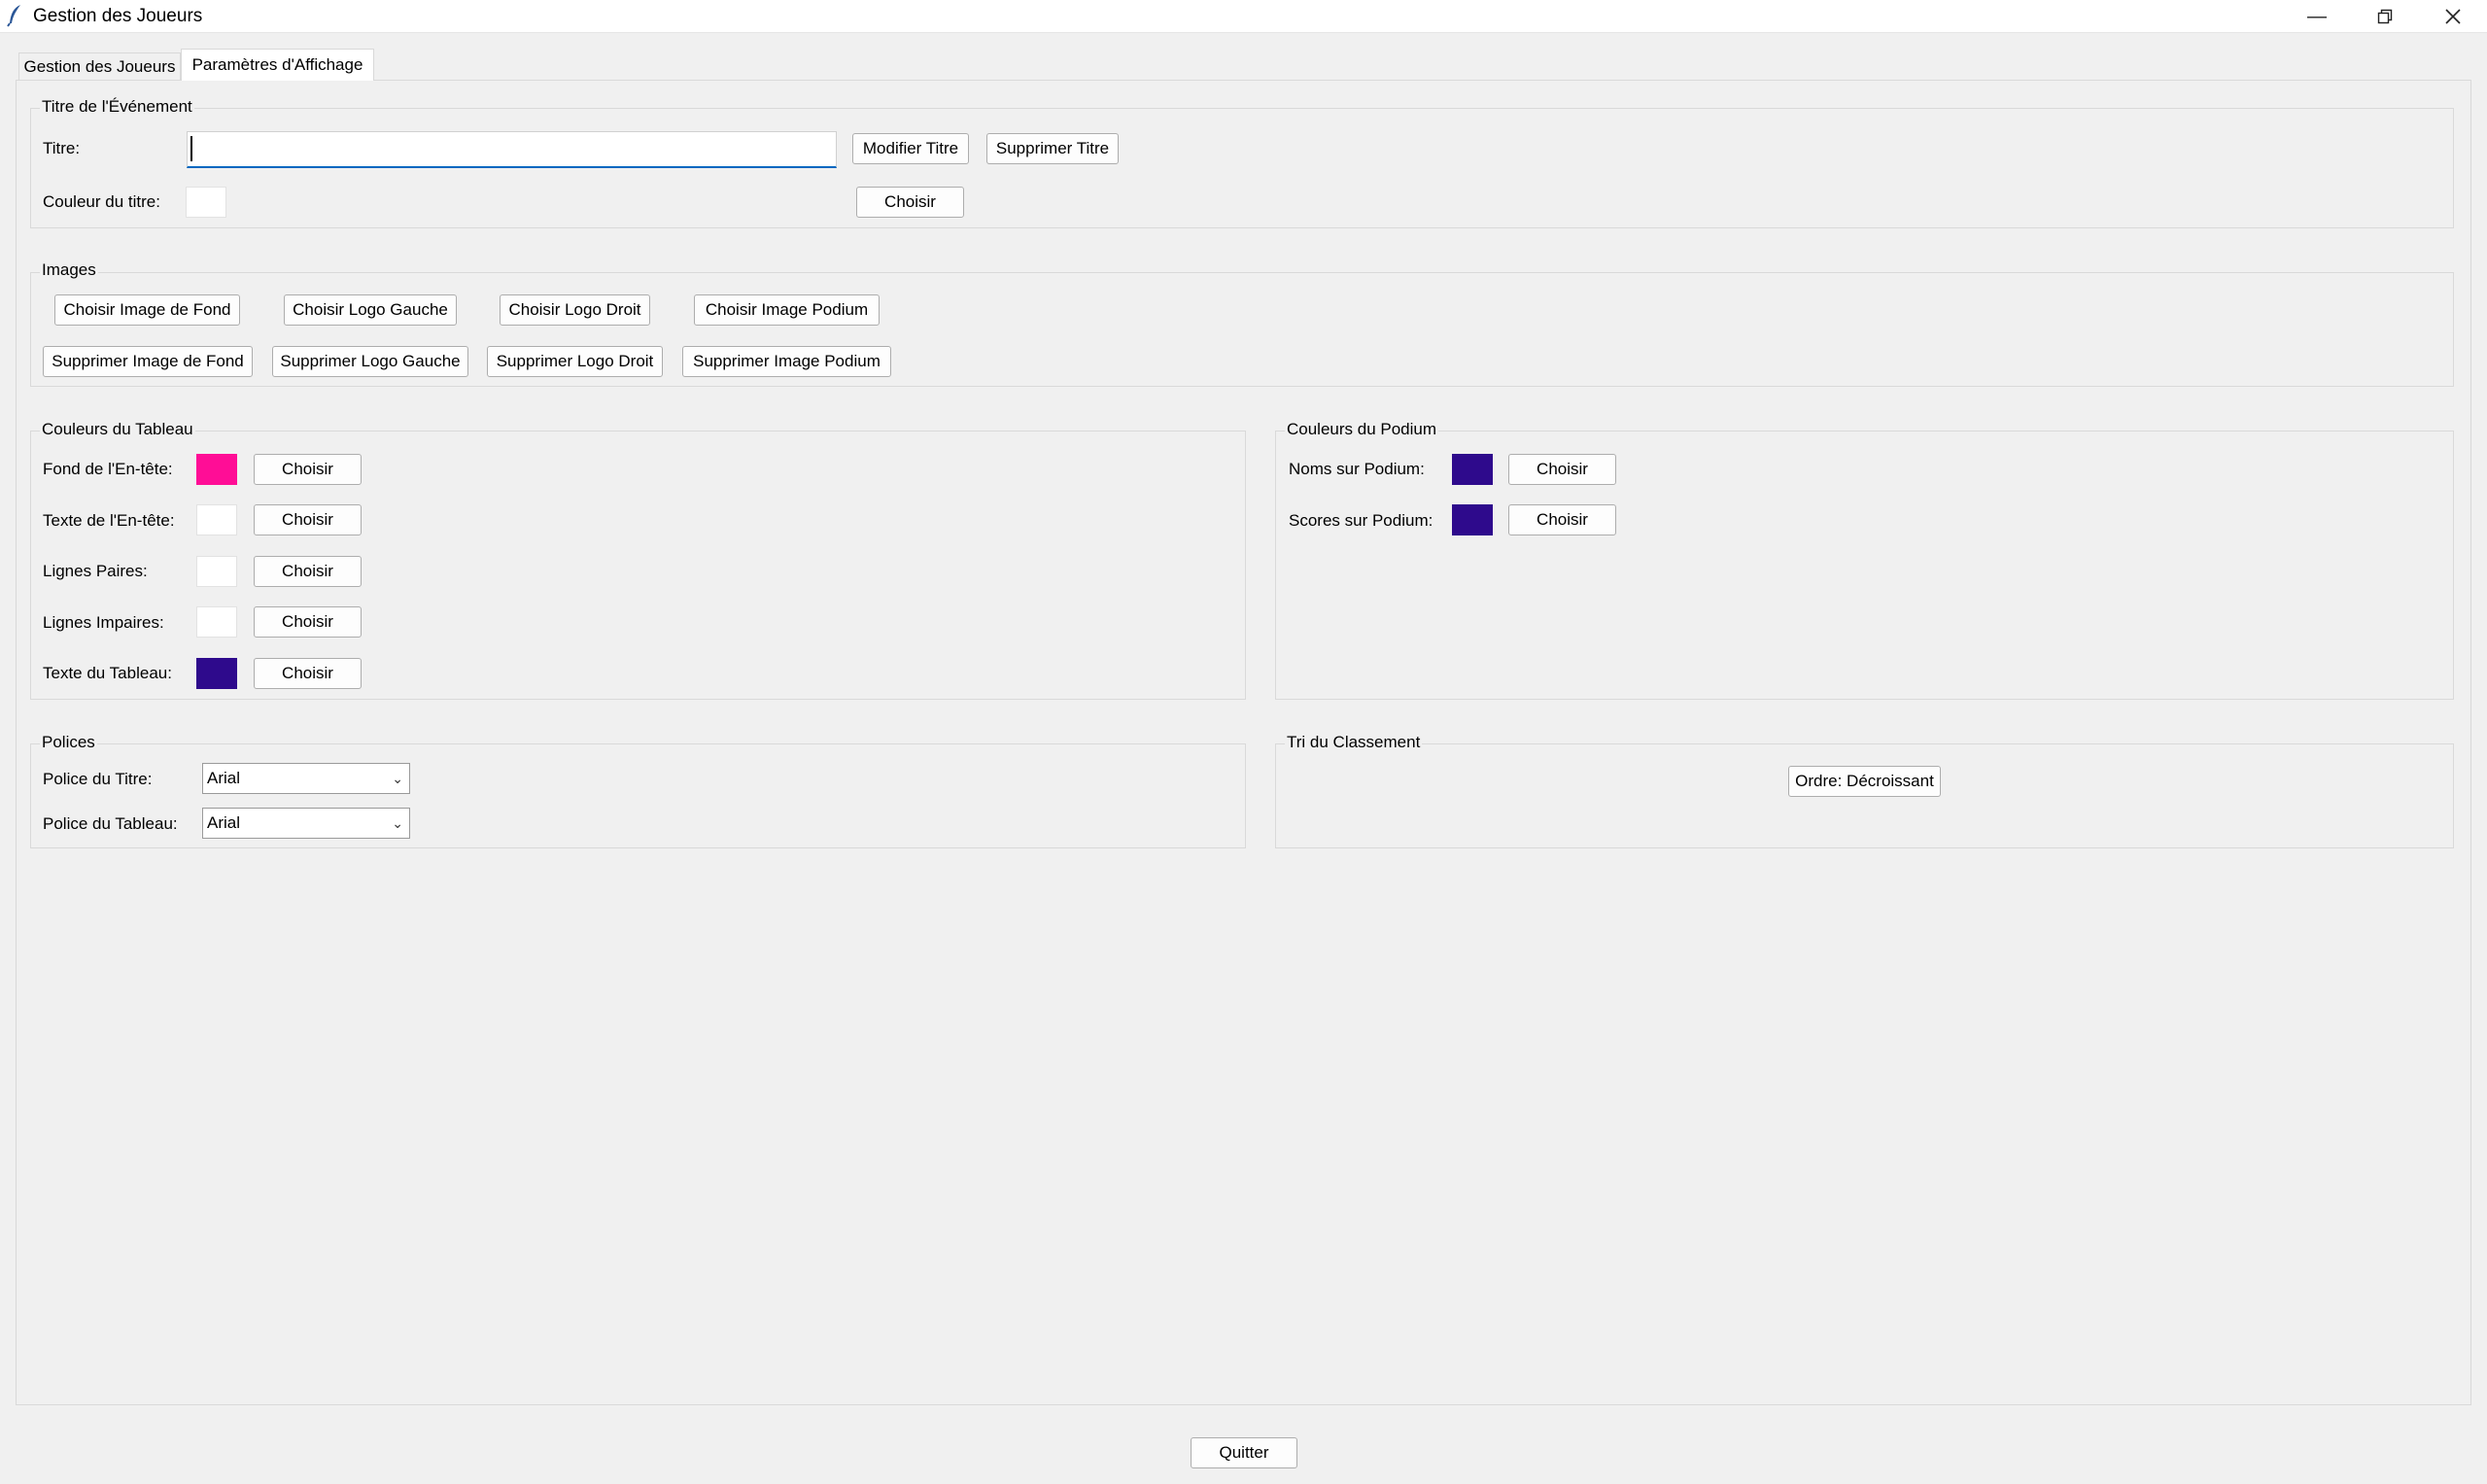 This screenshot has width=2487, height=1484. I want to click on table-text-label: Texte du Tableau:, so click(108, 673).